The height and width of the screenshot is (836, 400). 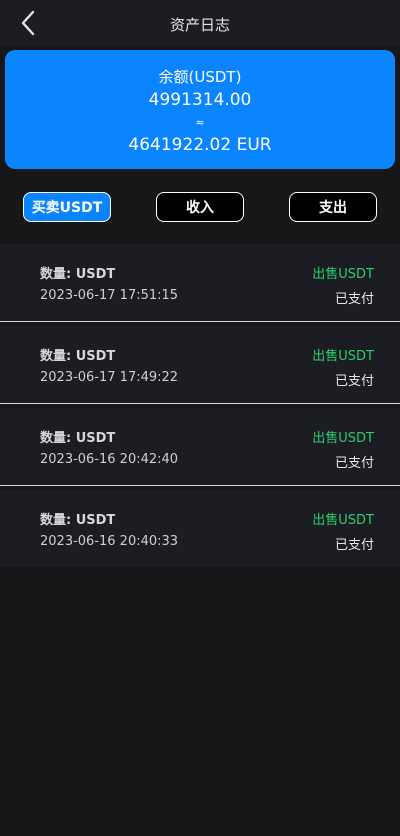 I want to click on balance-card: 余额(USDT) 4991314.00 ≈ 4641922.02 EUR, so click(x=200, y=109).